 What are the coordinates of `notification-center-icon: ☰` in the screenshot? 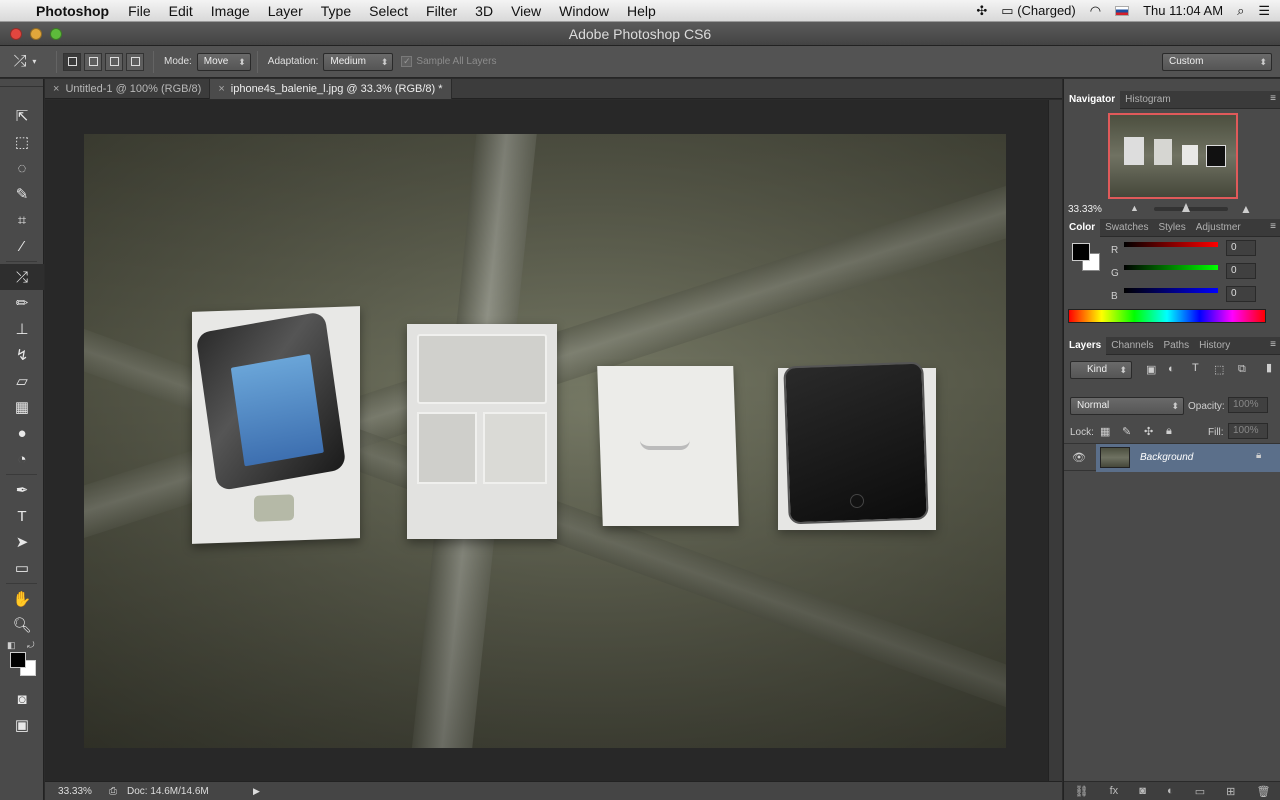 It's located at (1264, 11).